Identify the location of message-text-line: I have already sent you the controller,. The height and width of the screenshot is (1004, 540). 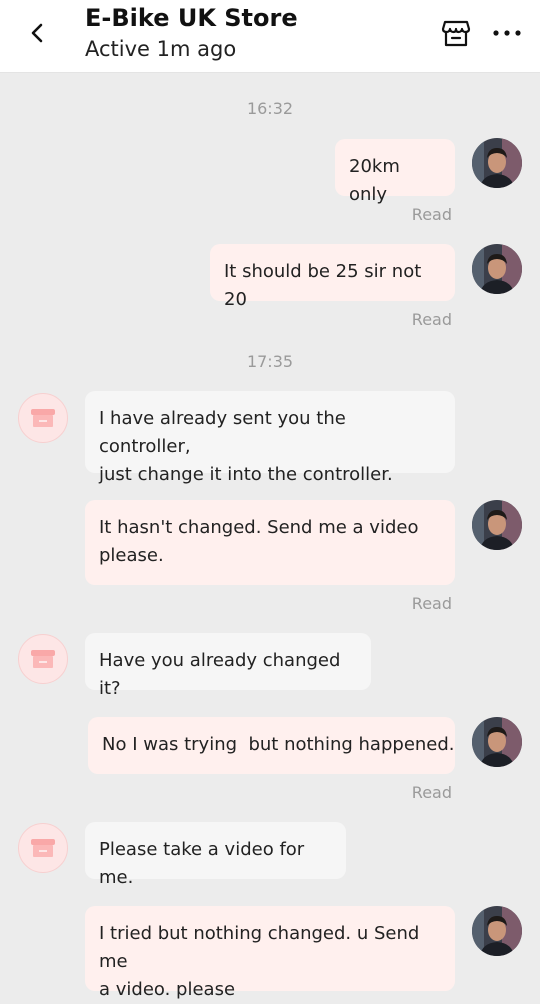
(222, 432).